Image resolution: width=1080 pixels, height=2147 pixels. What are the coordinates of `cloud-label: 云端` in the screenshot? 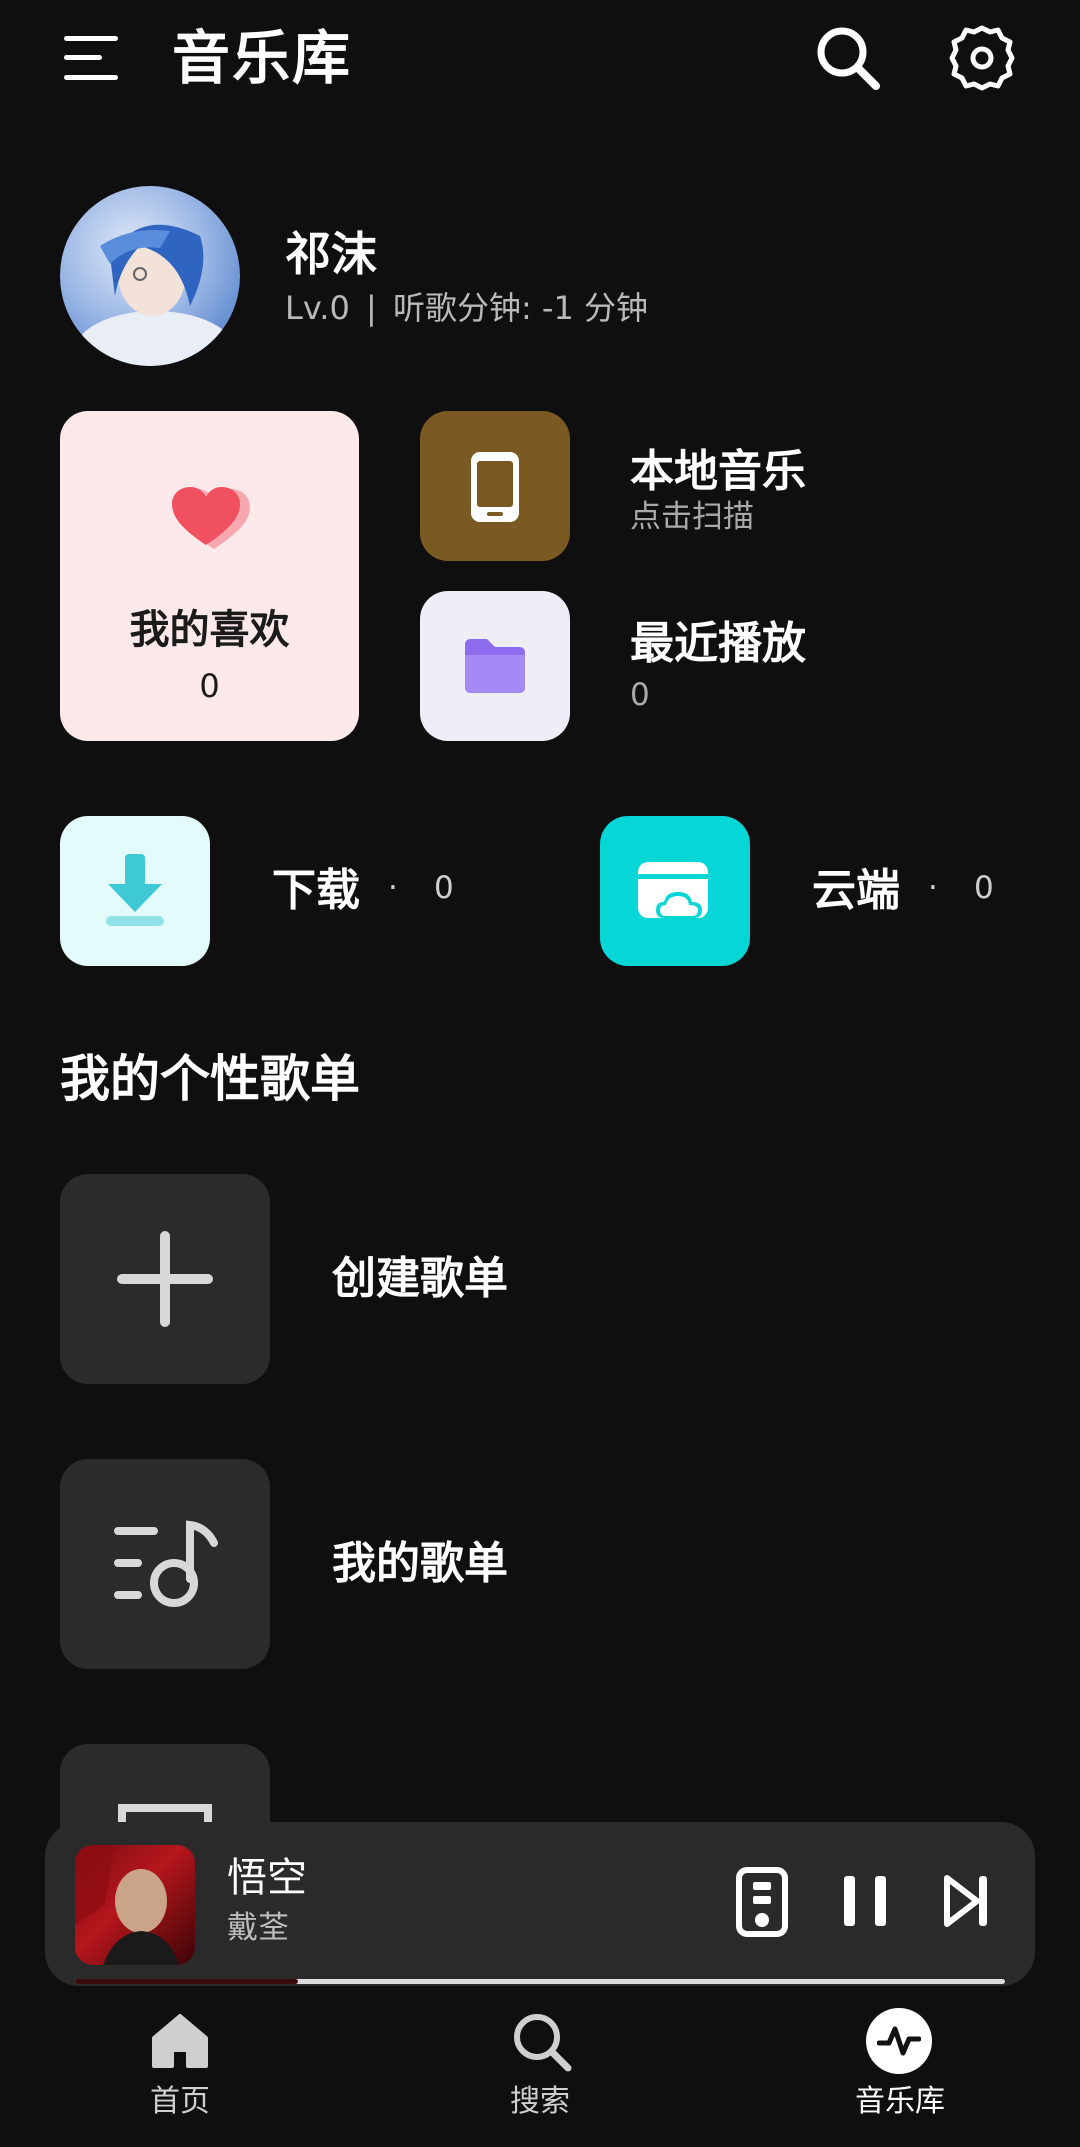 It's located at (856, 890).